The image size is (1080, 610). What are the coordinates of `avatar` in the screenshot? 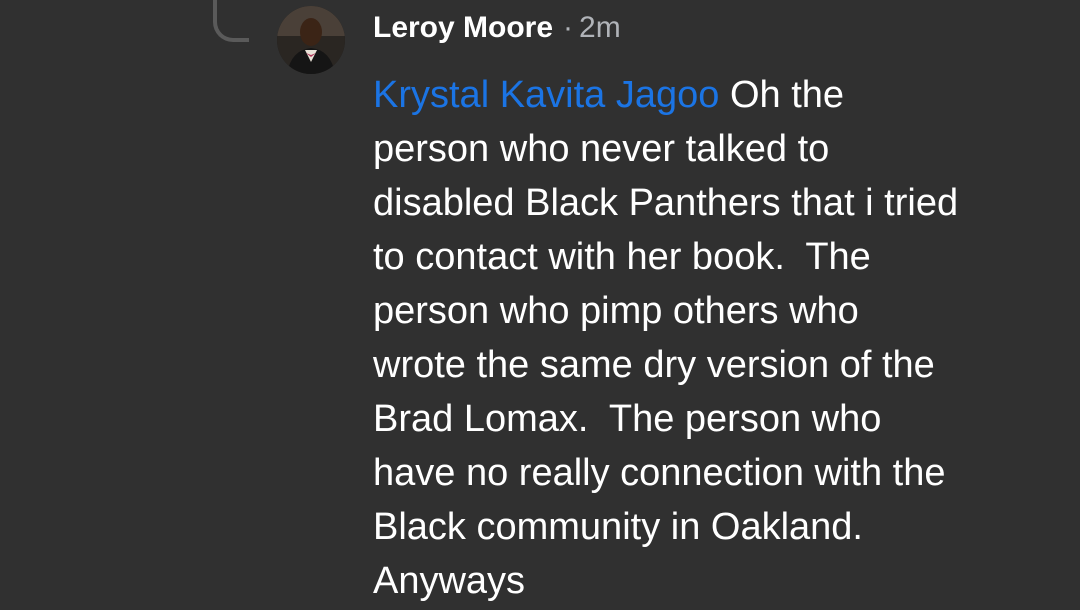 It's located at (311, 40).